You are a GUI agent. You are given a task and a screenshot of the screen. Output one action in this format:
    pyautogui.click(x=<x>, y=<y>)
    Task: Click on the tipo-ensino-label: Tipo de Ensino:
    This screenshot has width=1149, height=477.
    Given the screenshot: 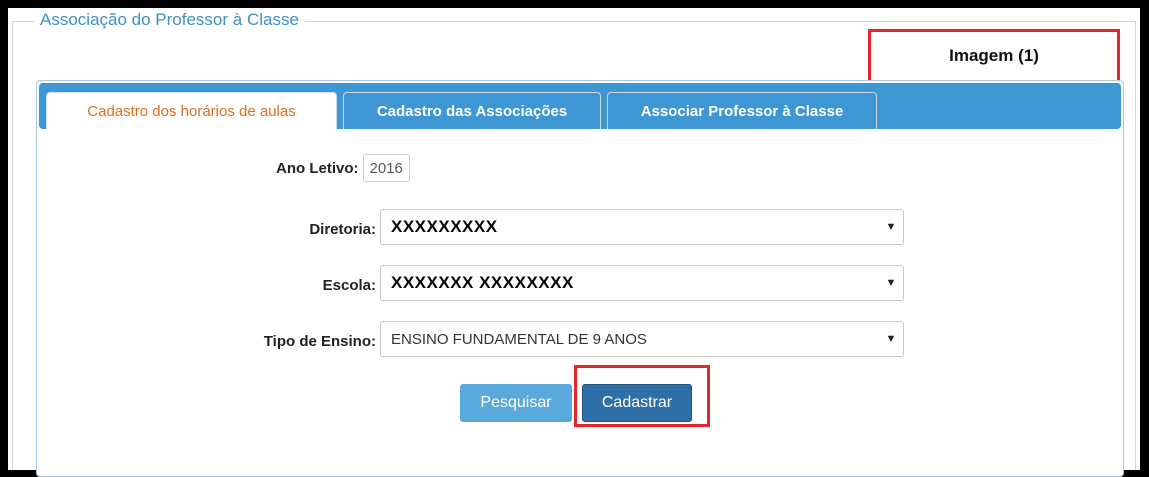 What is the action you would take?
    pyautogui.click(x=319, y=341)
    